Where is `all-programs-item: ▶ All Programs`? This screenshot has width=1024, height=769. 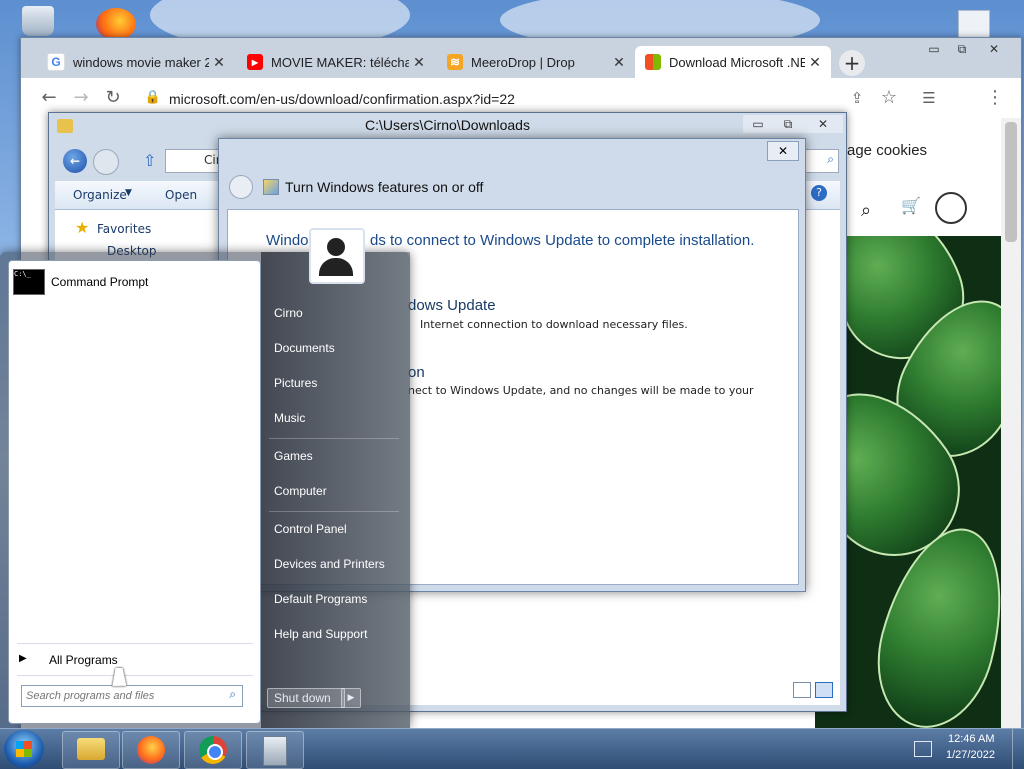
all-programs-item: ▶ All Programs is located at coordinates (131, 661).